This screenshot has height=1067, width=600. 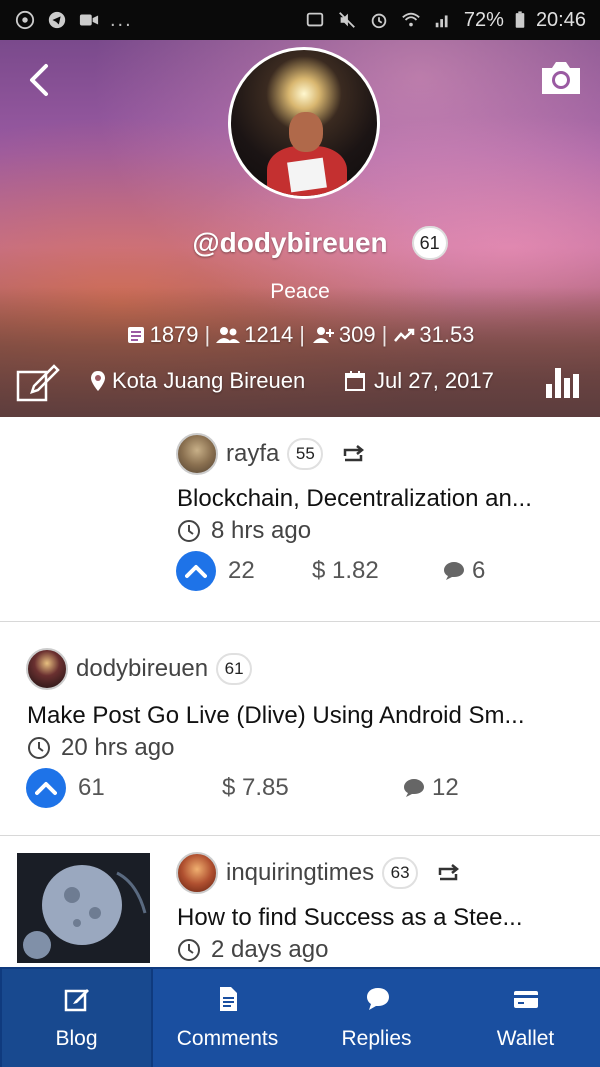 What do you see at coordinates (447, 334) in the screenshot?
I see `power-value: 31.53` at bounding box center [447, 334].